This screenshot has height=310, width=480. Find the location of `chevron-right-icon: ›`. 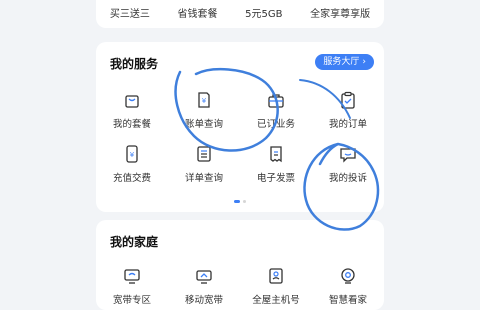

chevron-right-icon: › is located at coordinates (364, 62).